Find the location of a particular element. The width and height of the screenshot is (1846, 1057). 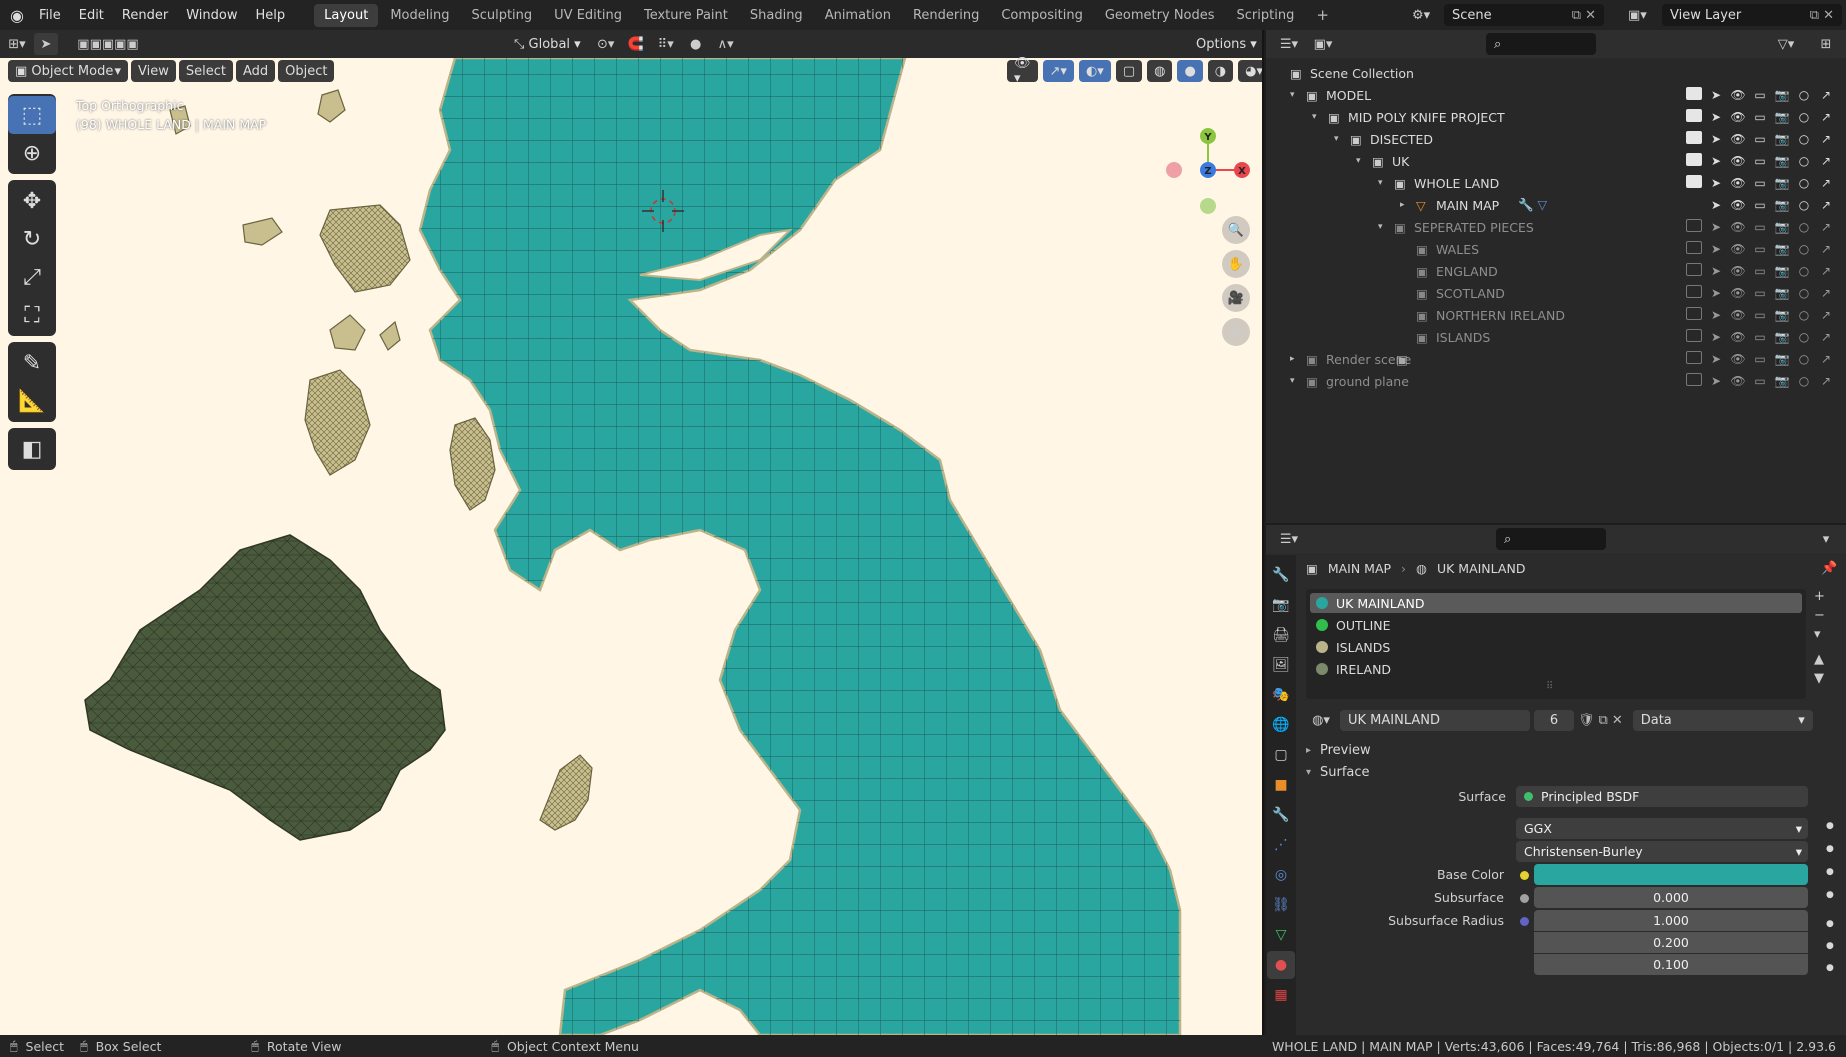

outliner-item: ▾ ▣ SEPERATED PIECES ➤ 👁 ▭ 📷 ○ ↗ is located at coordinates (1556, 227).